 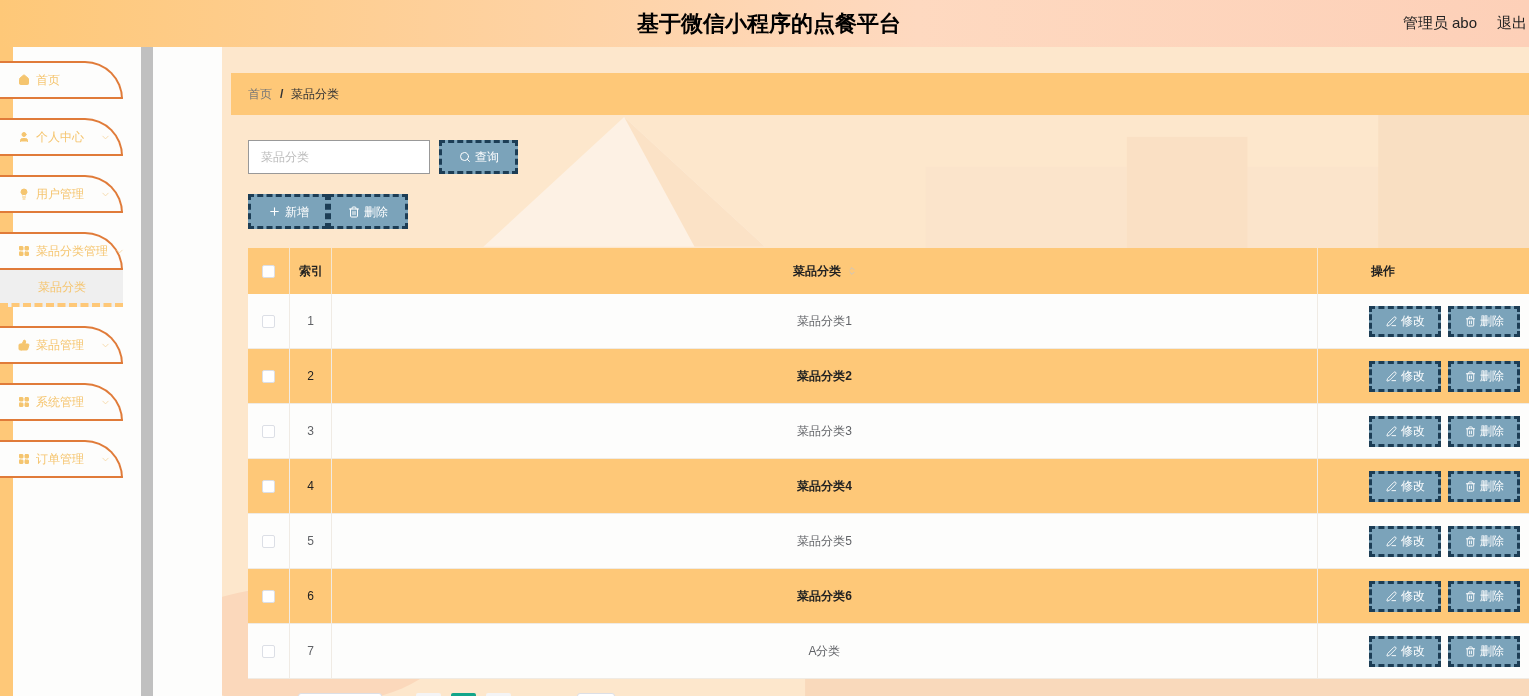 What do you see at coordinates (825, 596) in the screenshot?
I see `table-cell: 菜品分类6` at bounding box center [825, 596].